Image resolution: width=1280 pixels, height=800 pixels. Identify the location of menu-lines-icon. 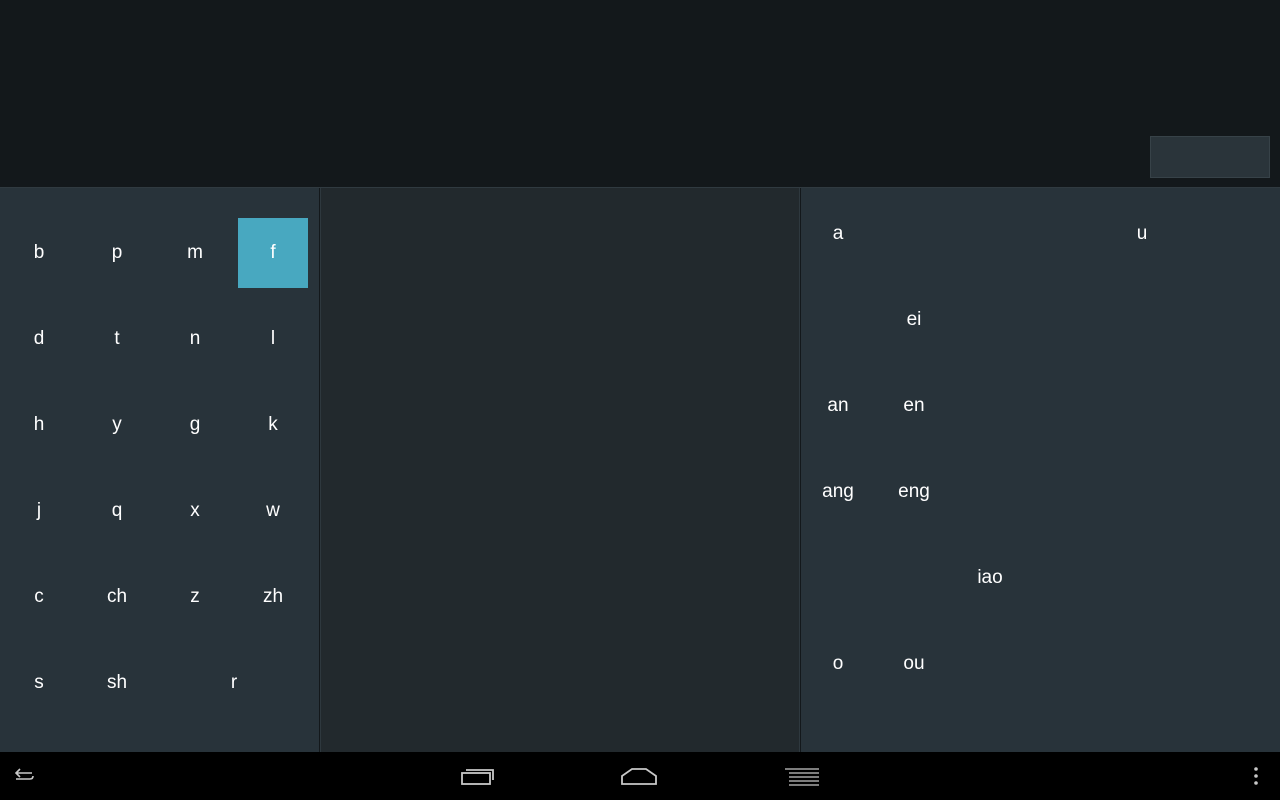
(802, 776).